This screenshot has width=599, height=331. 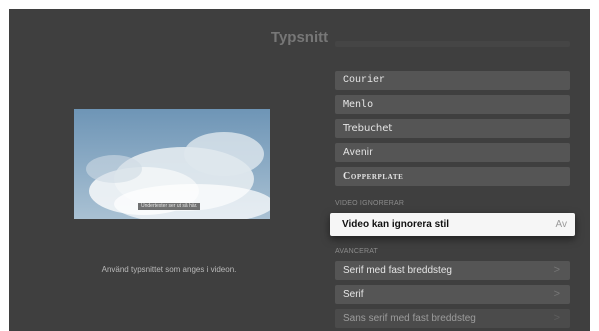 What do you see at coordinates (396, 224) in the screenshot?
I see `toggle-label: Video kan ignorera stil` at bounding box center [396, 224].